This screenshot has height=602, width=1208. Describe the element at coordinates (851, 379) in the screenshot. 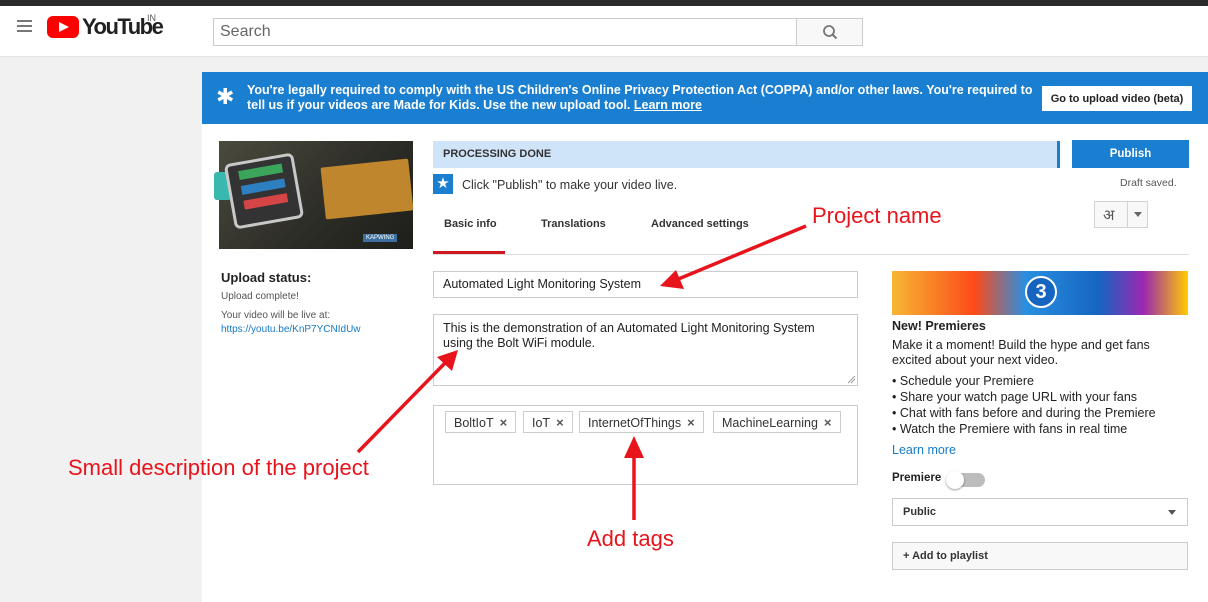

I see `resize-handle-icon` at that location.